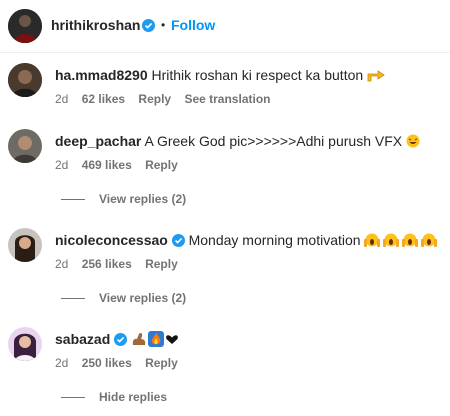  I want to click on hide-replies-button: Hide replies, so click(114, 397).